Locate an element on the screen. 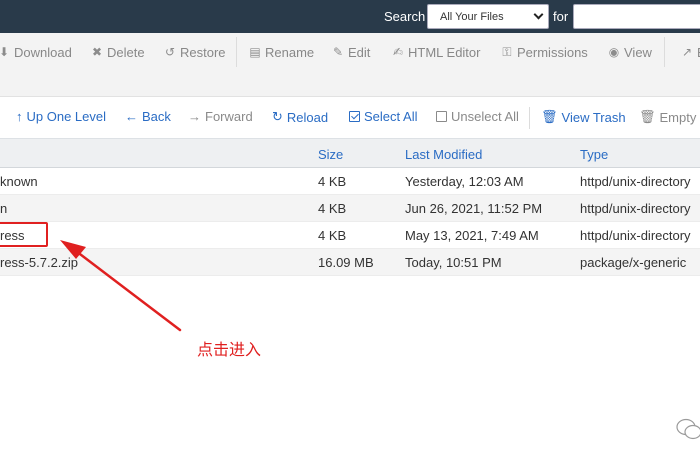  watermark-logo is located at coordinates (688, 429).